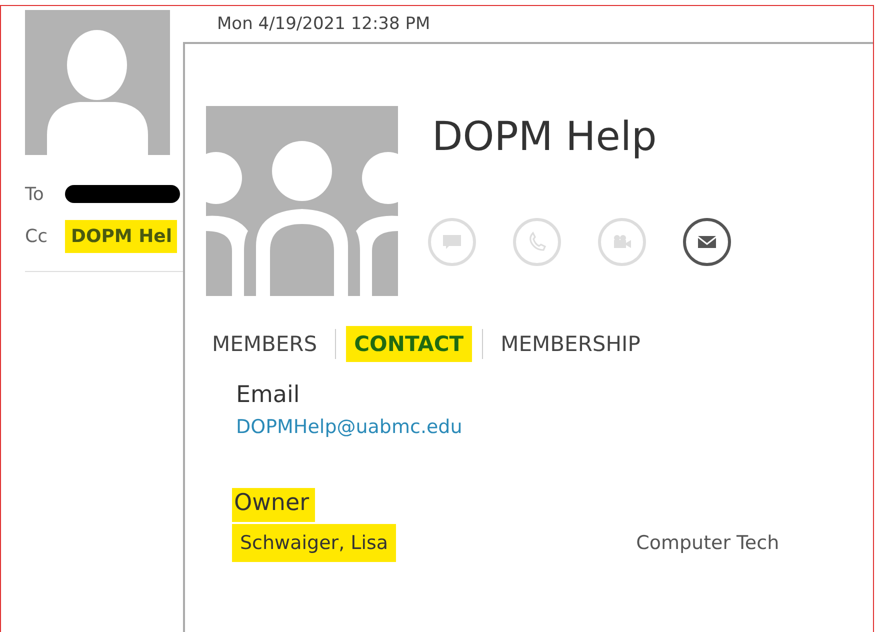 Image resolution: width=876 pixels, height=632 pixels. What do you see at coordinates (121, 236) in the screenshot?
I see `recipient-name: DOPM Hel` at bounding box center [121, 236].